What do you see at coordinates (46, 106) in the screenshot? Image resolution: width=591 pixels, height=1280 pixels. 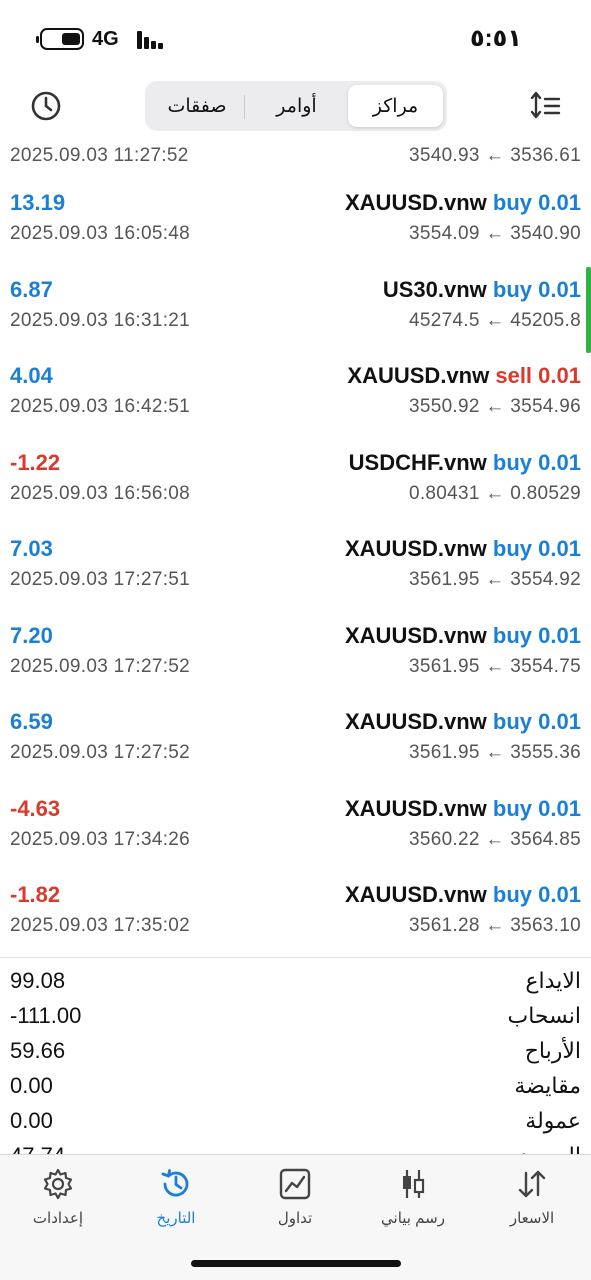 I see `history-clock-icon` at bounding box center [46, 106].